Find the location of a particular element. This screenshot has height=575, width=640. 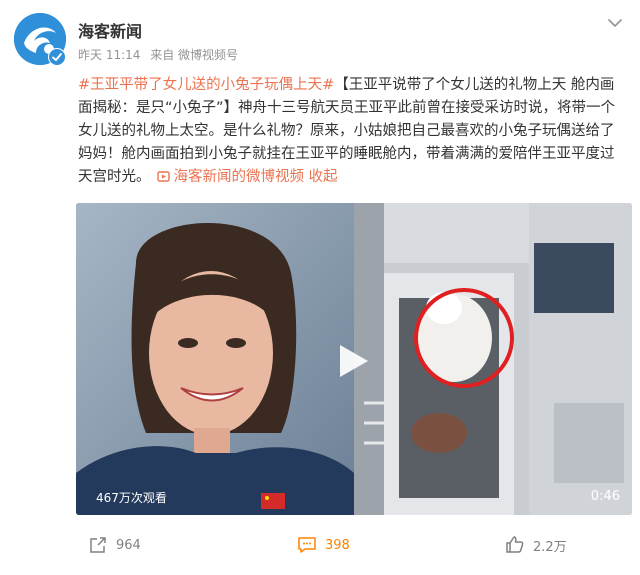

post-meta: 昨天 11:14 来自 微博视频号 is located at coordinates (161, 54).